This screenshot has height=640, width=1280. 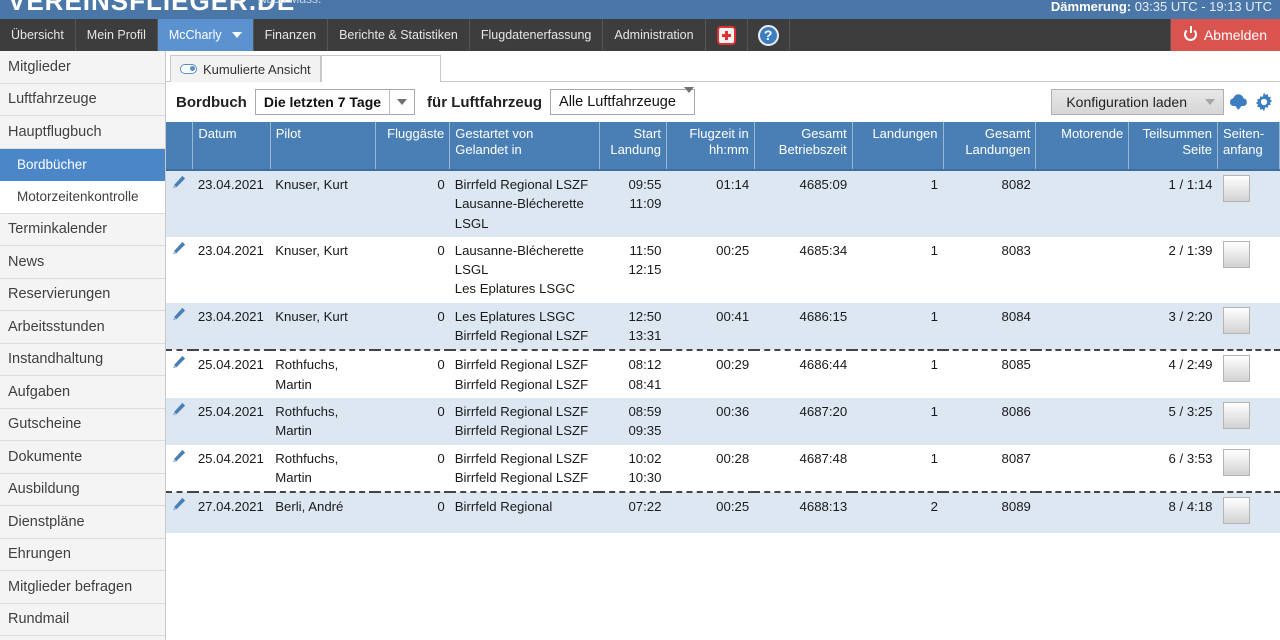 I want to click on cell-flugzeit: 00:25, so click(x=710, y=512).